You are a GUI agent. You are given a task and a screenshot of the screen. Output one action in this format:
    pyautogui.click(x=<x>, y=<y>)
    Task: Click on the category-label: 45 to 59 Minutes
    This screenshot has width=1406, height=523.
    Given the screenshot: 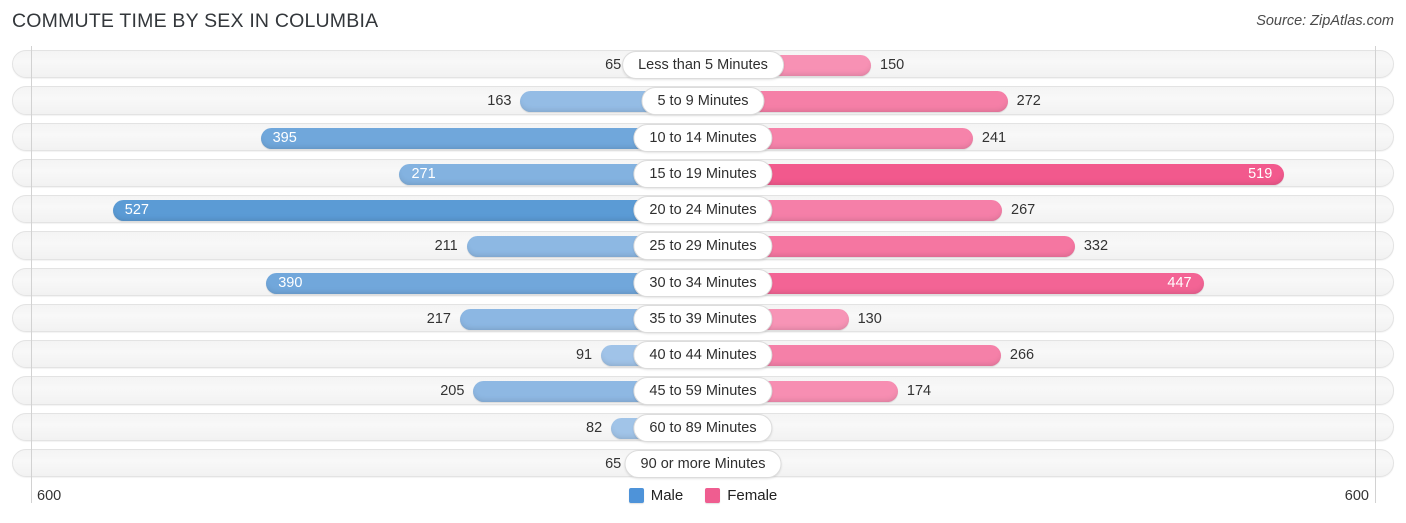 What is the action you would take?
    pyautogui.click(x=703, y=391)
    